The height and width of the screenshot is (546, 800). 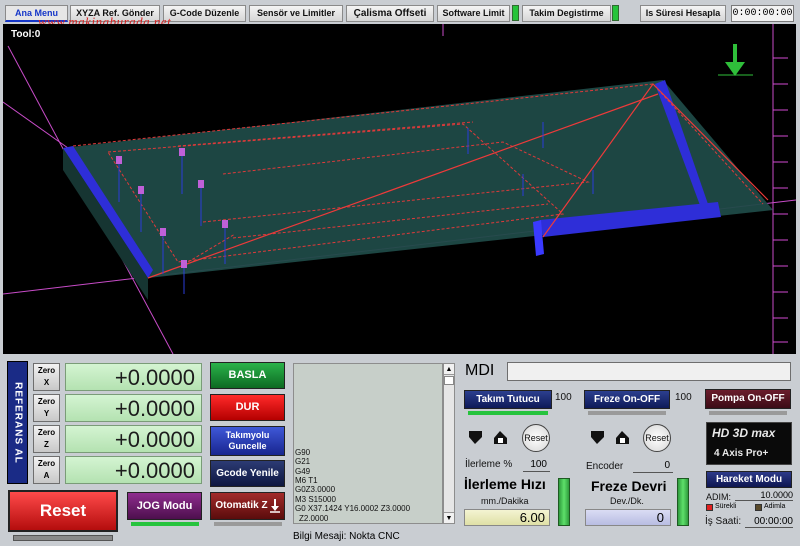 I want to click on motion-mode-button: Hareket Modu, so click(x=749, y=479).